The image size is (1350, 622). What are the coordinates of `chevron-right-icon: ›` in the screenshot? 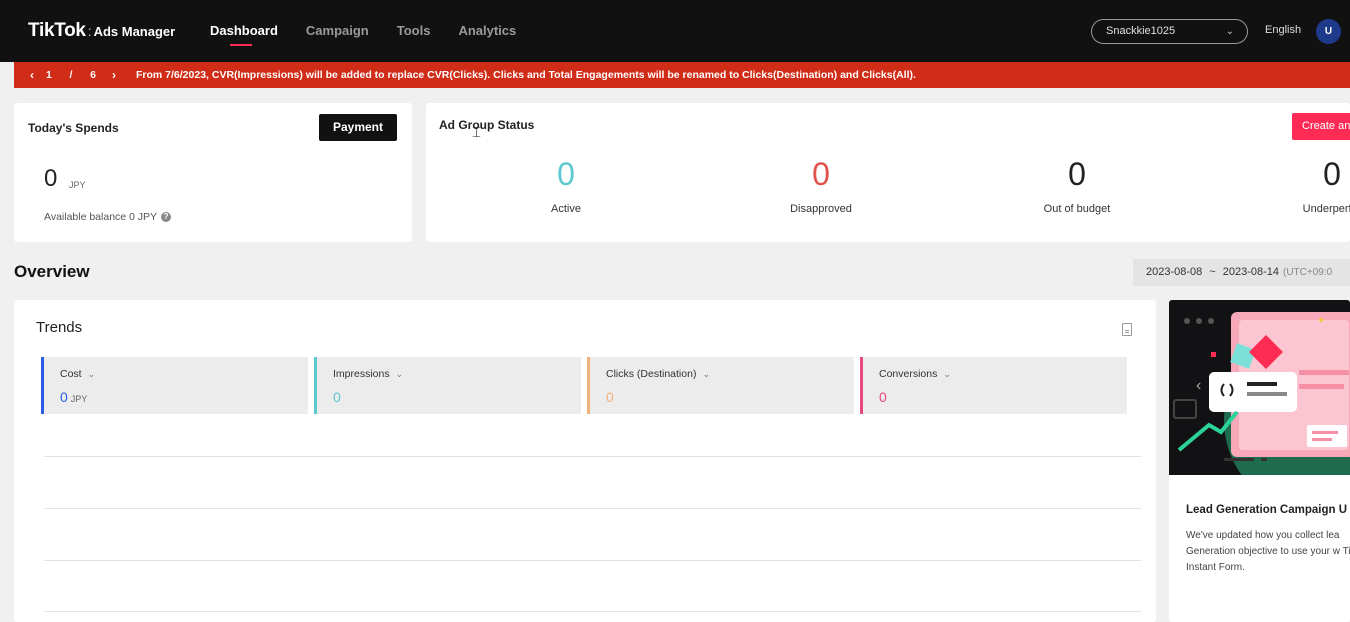 It's located at (114, 75).